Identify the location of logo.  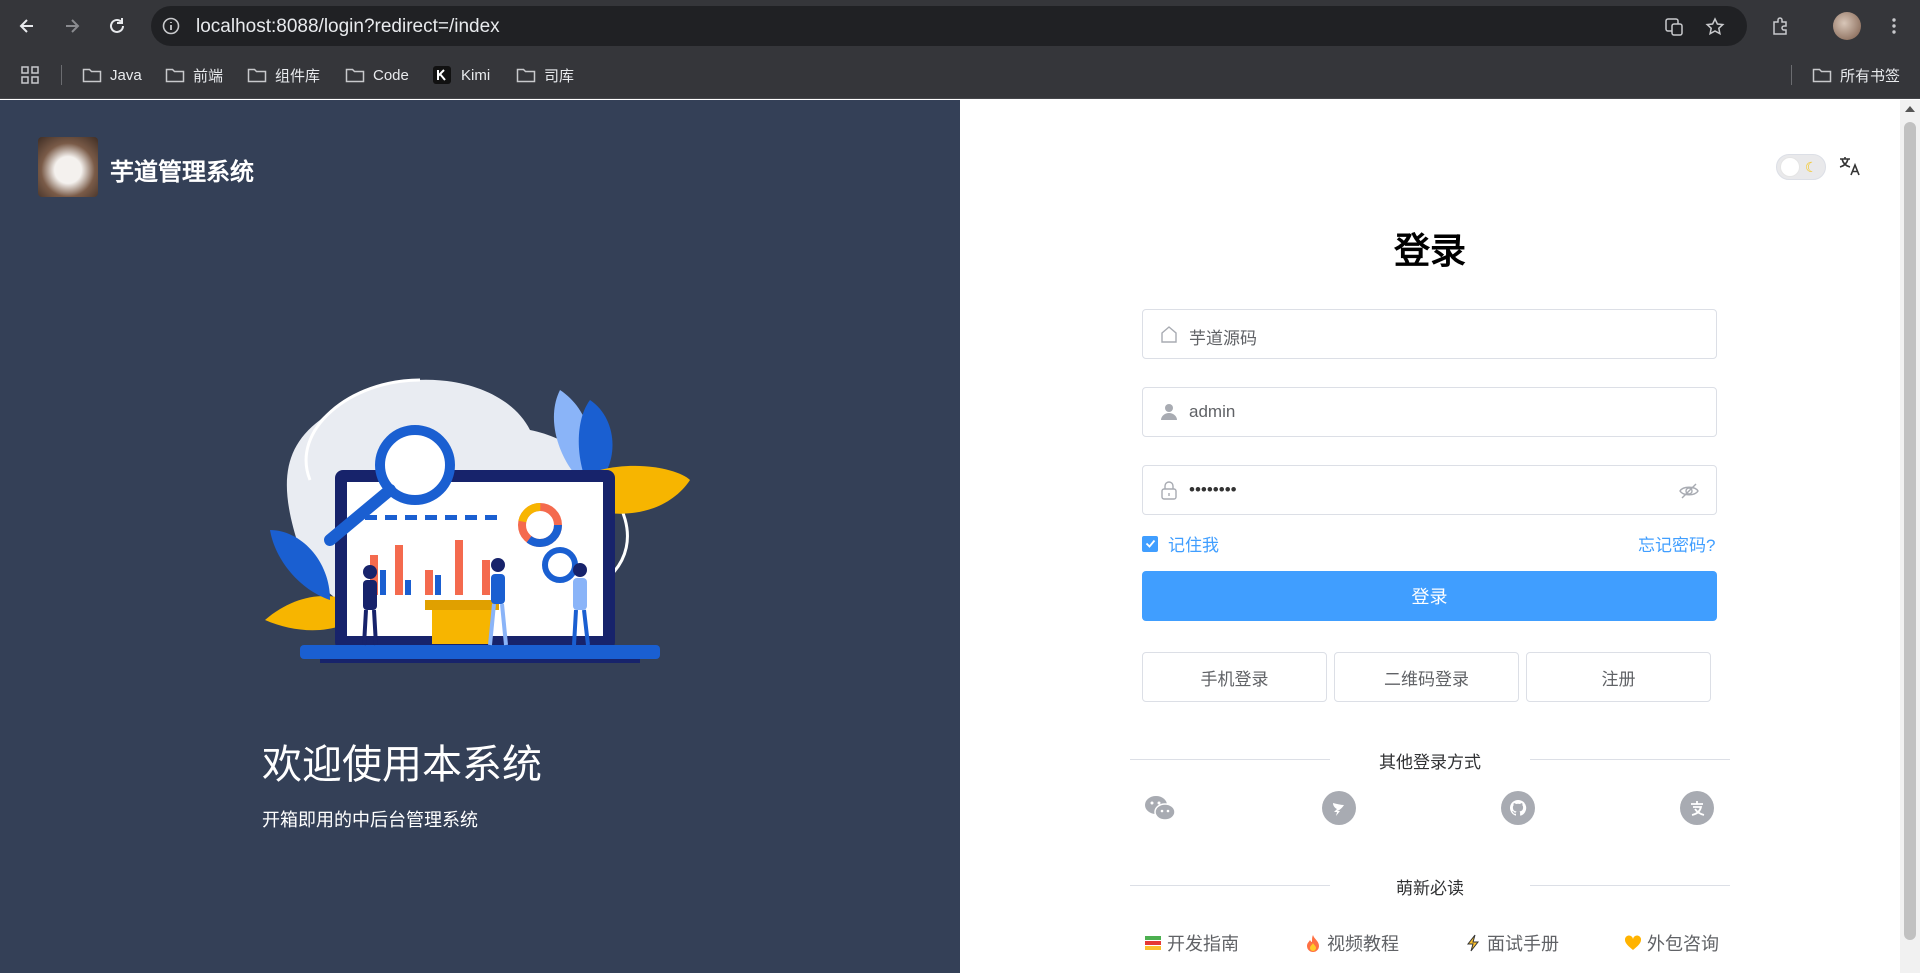
(68, 167).